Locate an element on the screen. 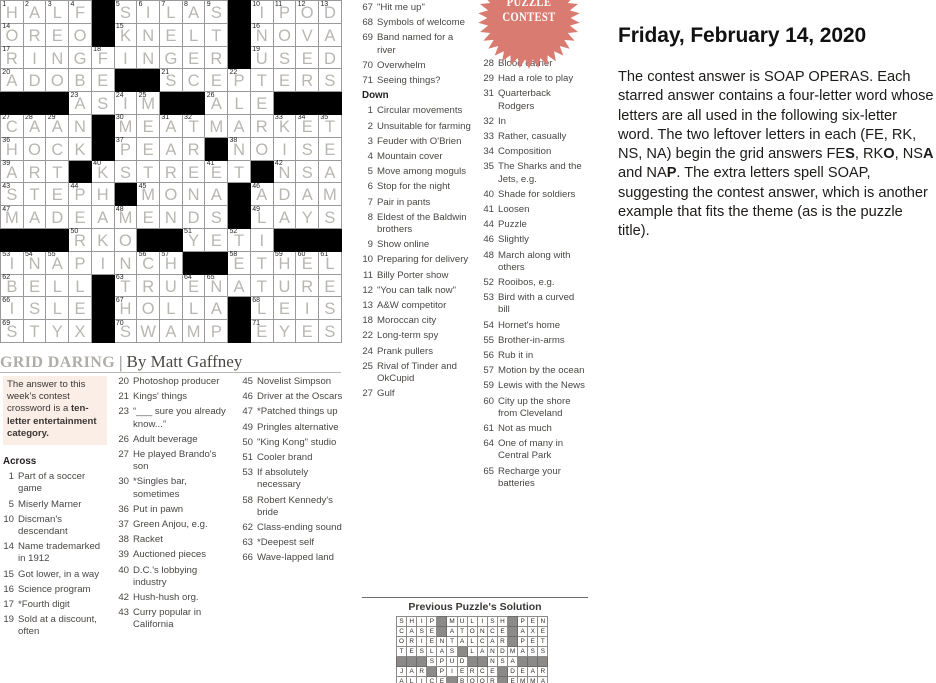  clue-item: 59 Lewis with the News is located at coordinates (535, 386).